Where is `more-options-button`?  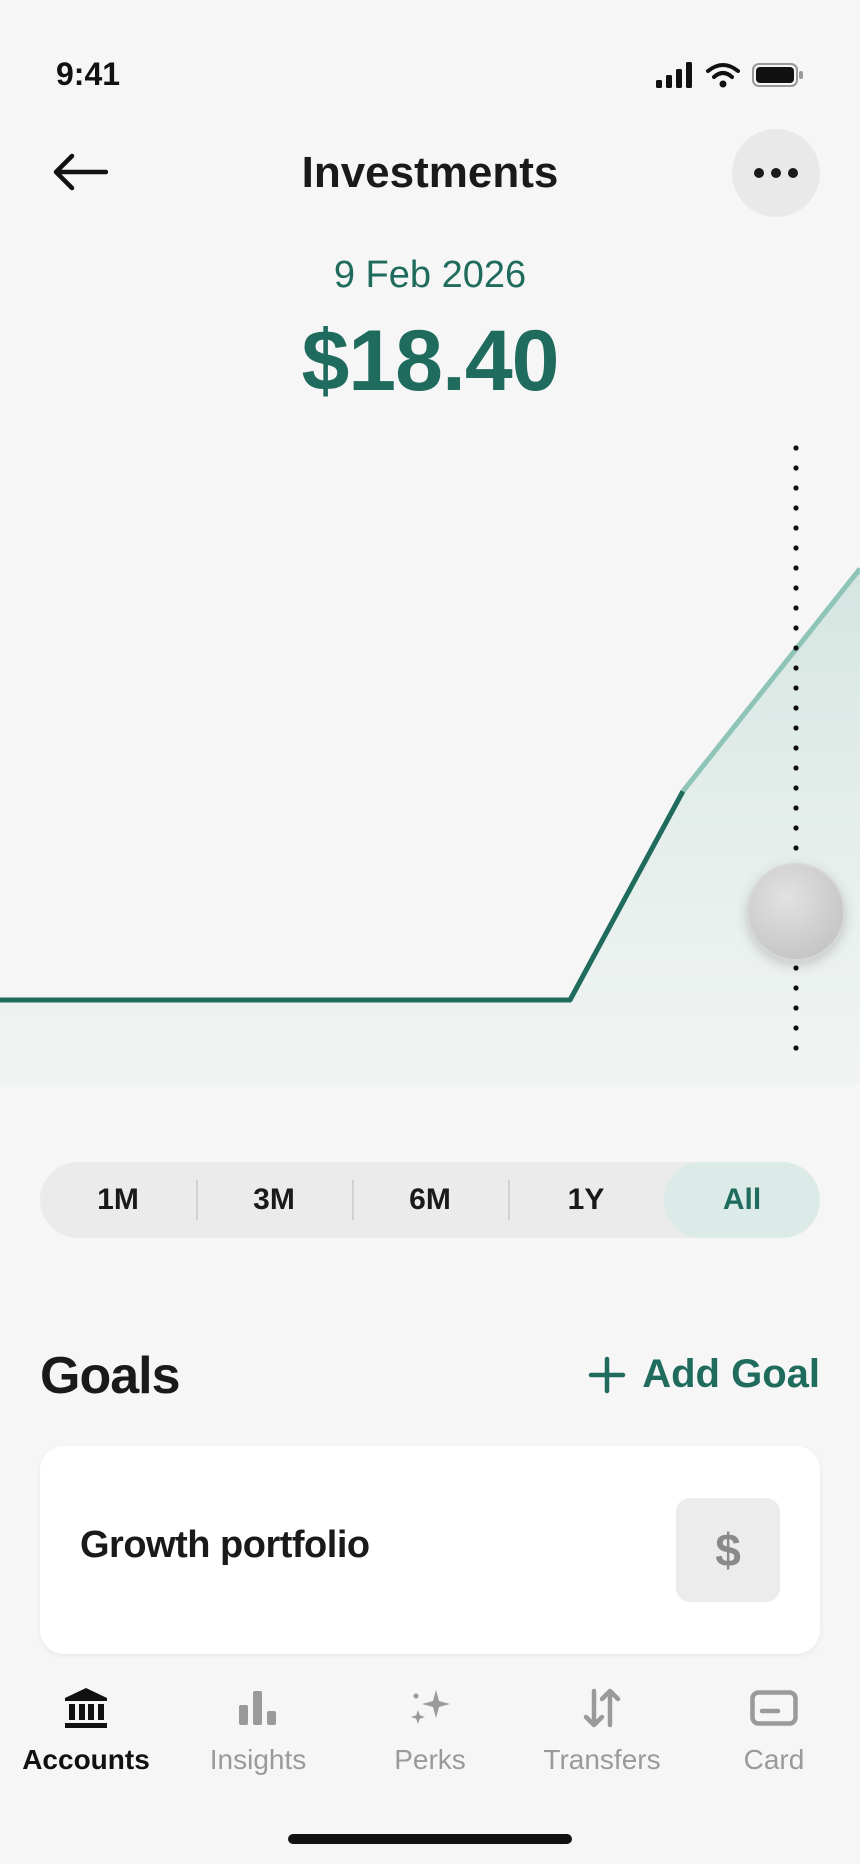
more-options-button is located at coordinates (776, 173).